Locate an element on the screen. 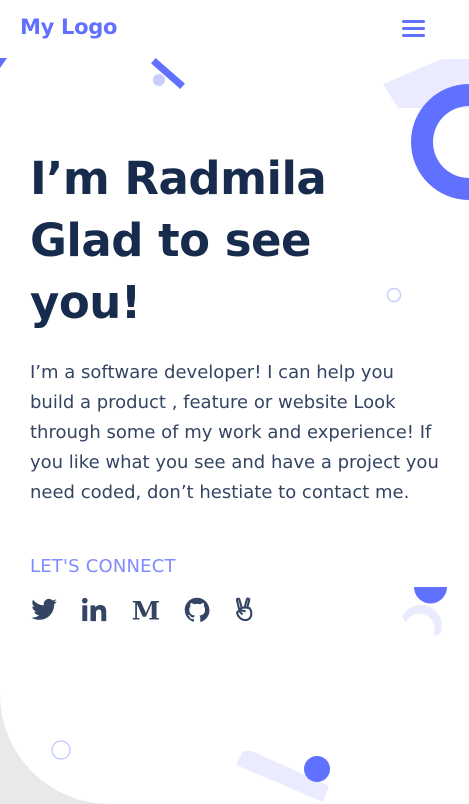 The width and height of the screenshot is (469, 804). medium-icon: M is located at coordinates (146, 610).